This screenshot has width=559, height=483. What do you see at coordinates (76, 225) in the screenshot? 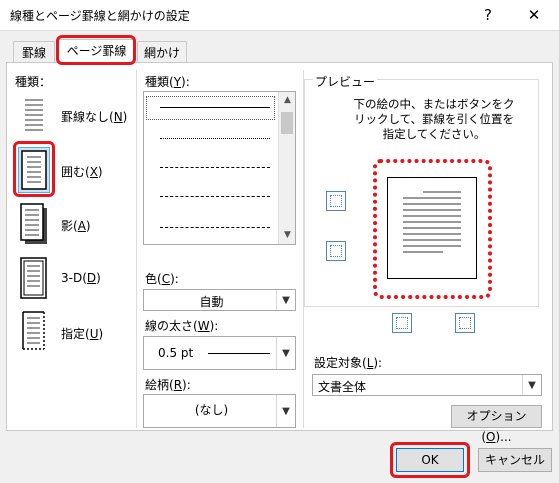
I see `setting-shadow-label: 影(A)` at bounding box center [76, 225].